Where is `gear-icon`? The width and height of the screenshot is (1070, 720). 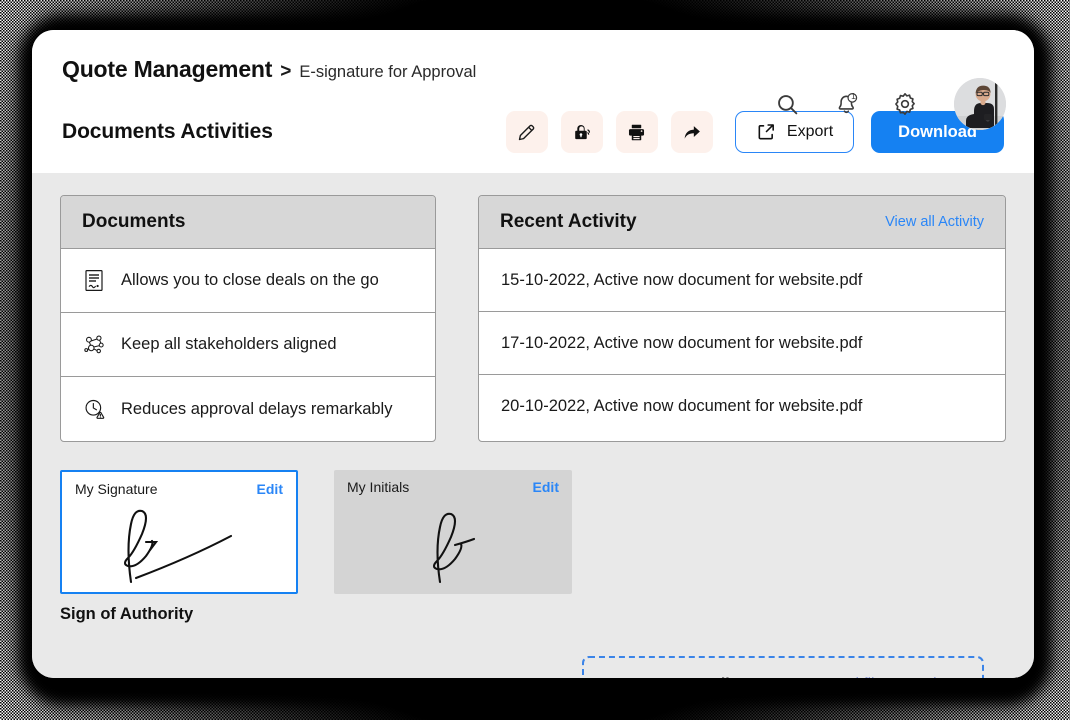
gear-icon is located at coordinates (905, 104).